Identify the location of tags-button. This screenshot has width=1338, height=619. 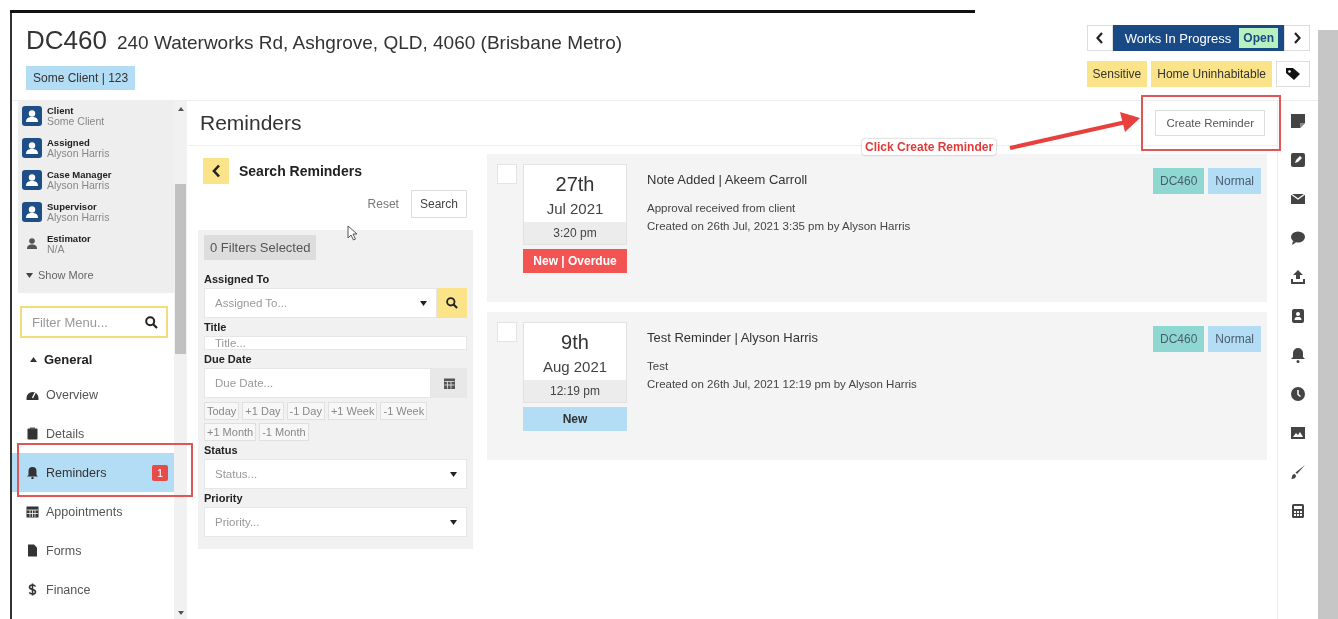
(1293, 74).